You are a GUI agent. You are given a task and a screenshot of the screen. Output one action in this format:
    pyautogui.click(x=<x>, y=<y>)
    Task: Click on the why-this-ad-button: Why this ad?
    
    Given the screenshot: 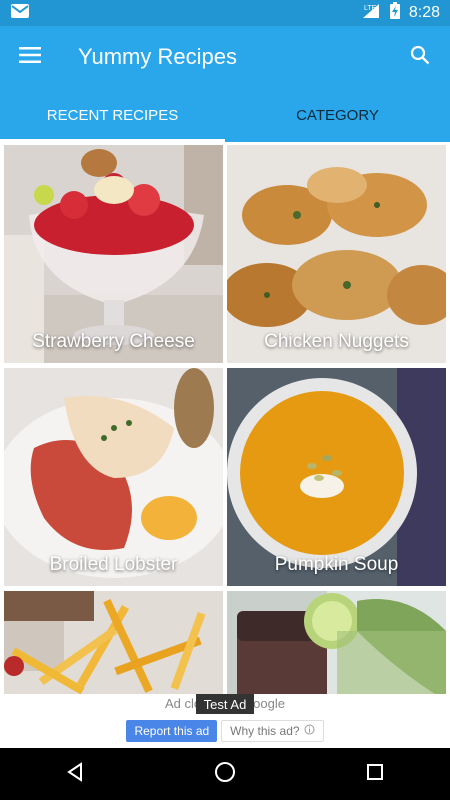 What is the action you would take?
    pyautogui.click(x=272, y=731)
    